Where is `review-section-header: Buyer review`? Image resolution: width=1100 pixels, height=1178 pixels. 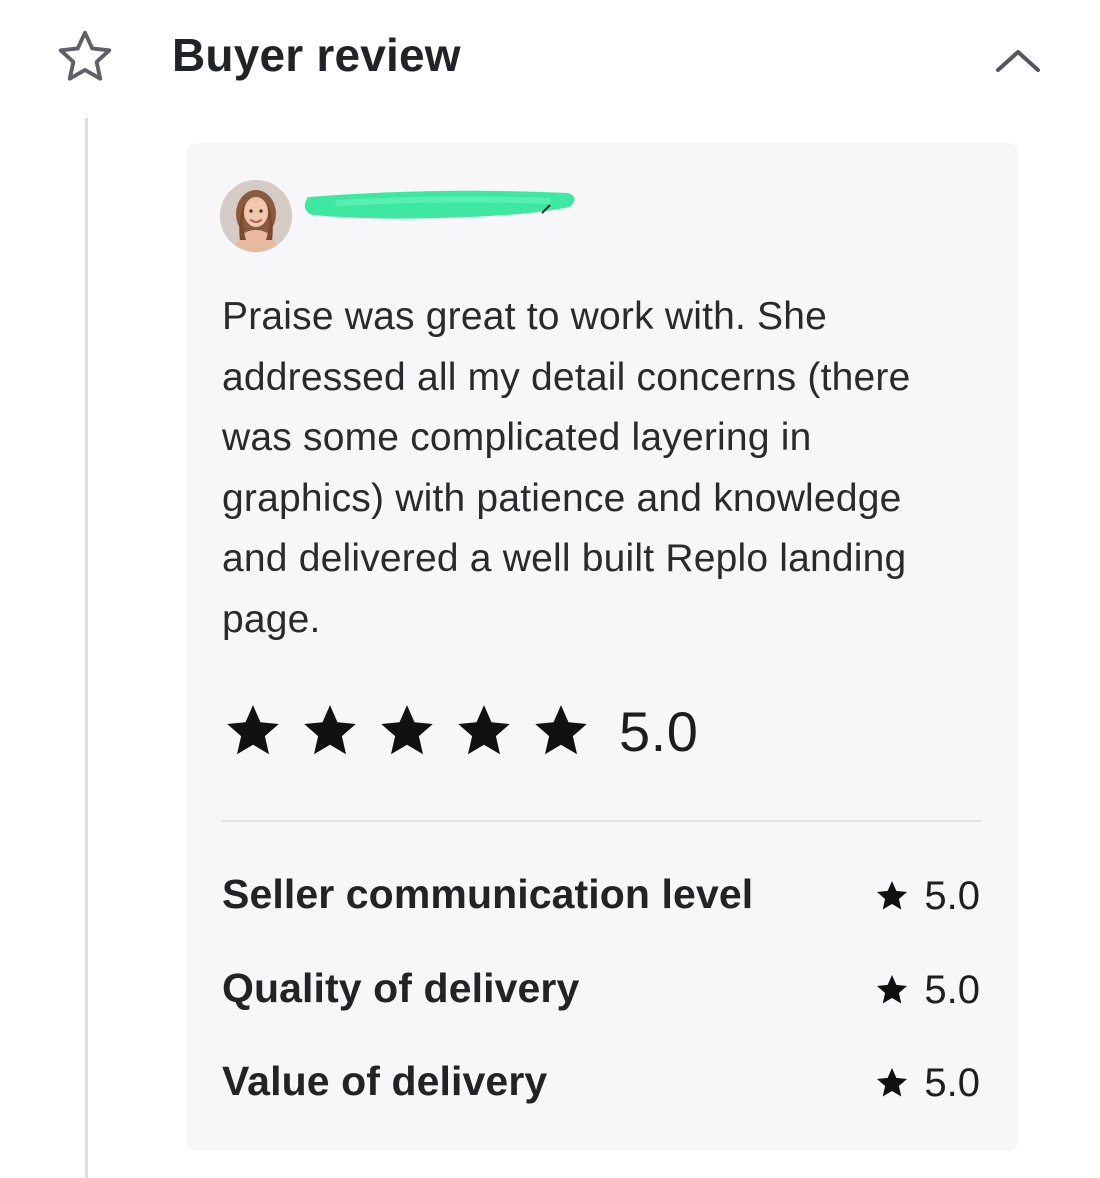
review-section-header: Buyer review is located at coordinates (550, 57).